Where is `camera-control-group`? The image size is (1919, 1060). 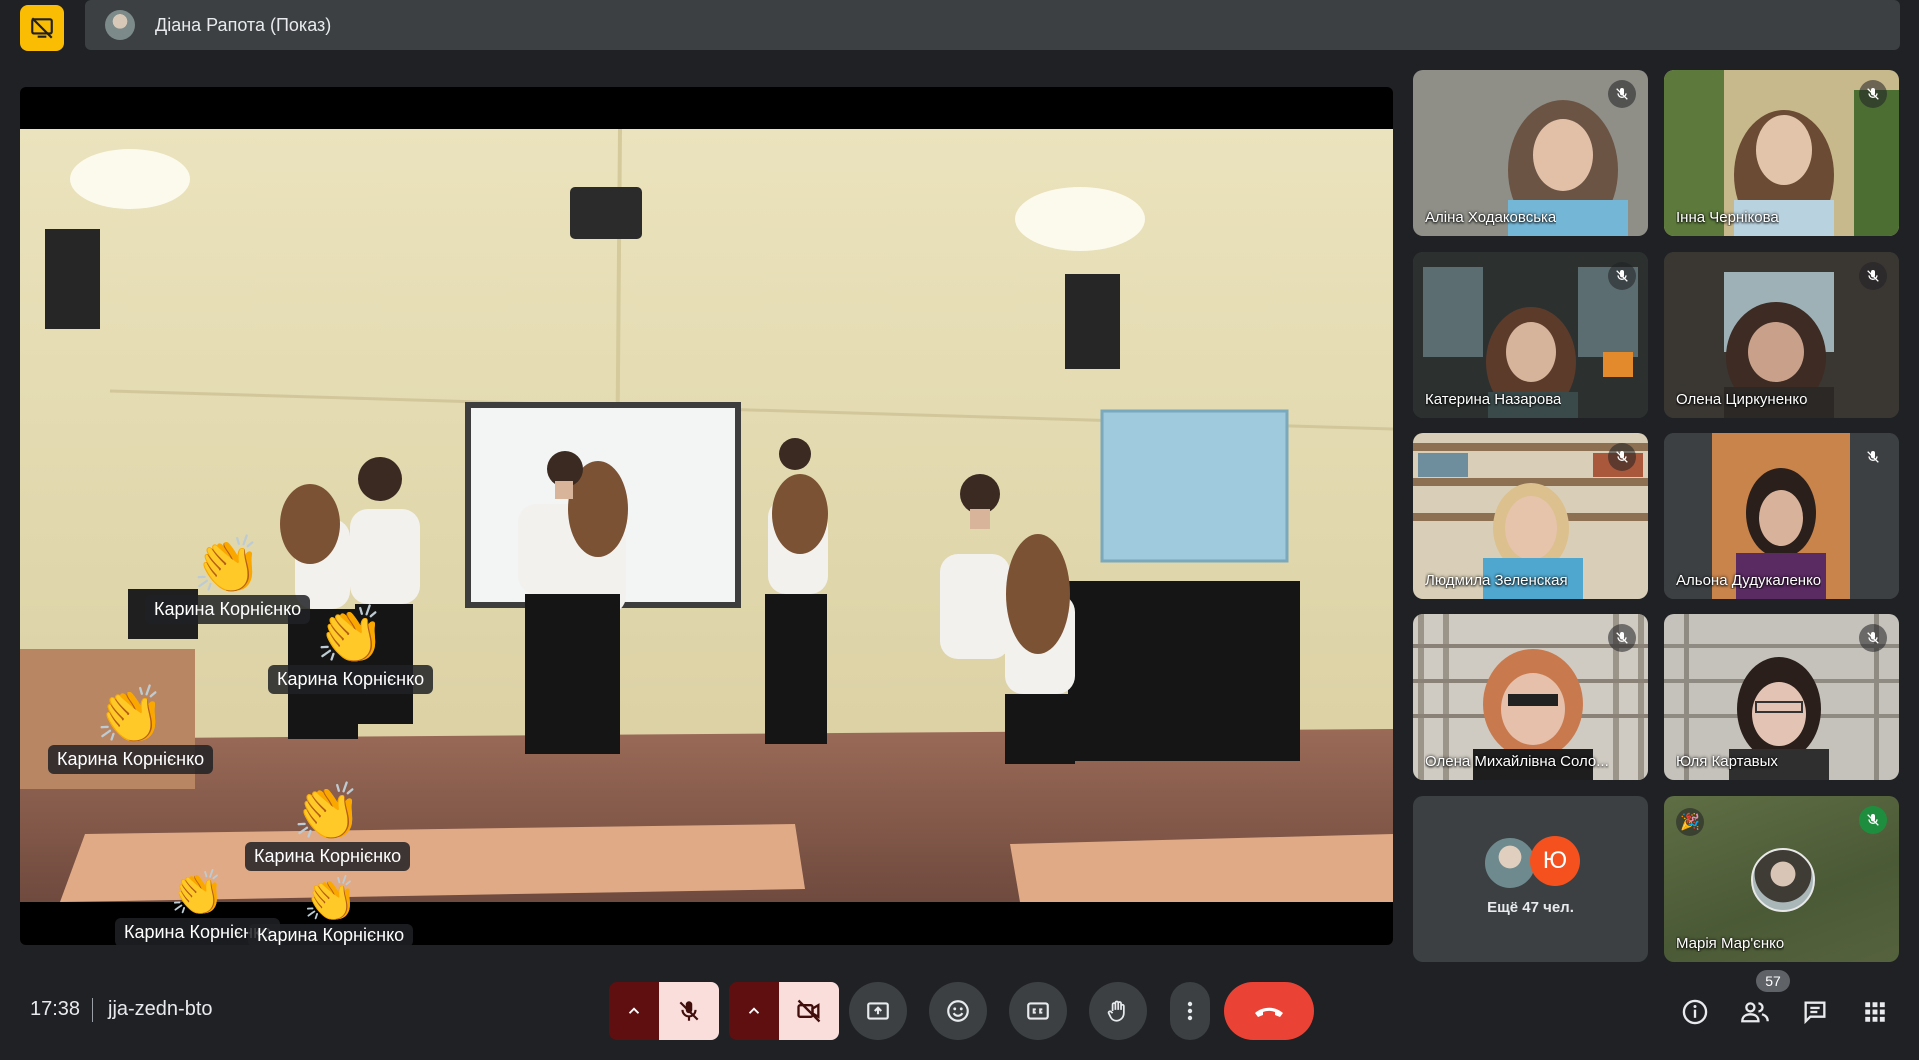 camera-control-group is located at coordinates (784, 1011).